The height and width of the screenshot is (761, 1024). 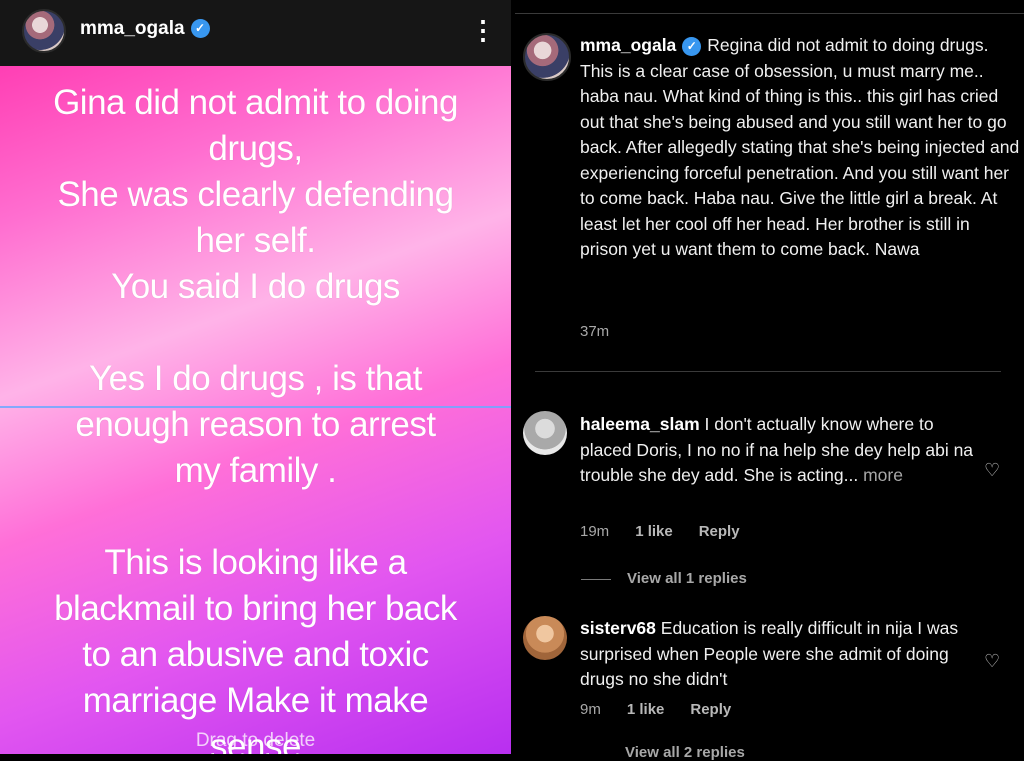 What do you see at coordinates (687, 578) in the screenshot?
I see `view-replies-label: View all 1 replies` at bounding box center [687, 578].